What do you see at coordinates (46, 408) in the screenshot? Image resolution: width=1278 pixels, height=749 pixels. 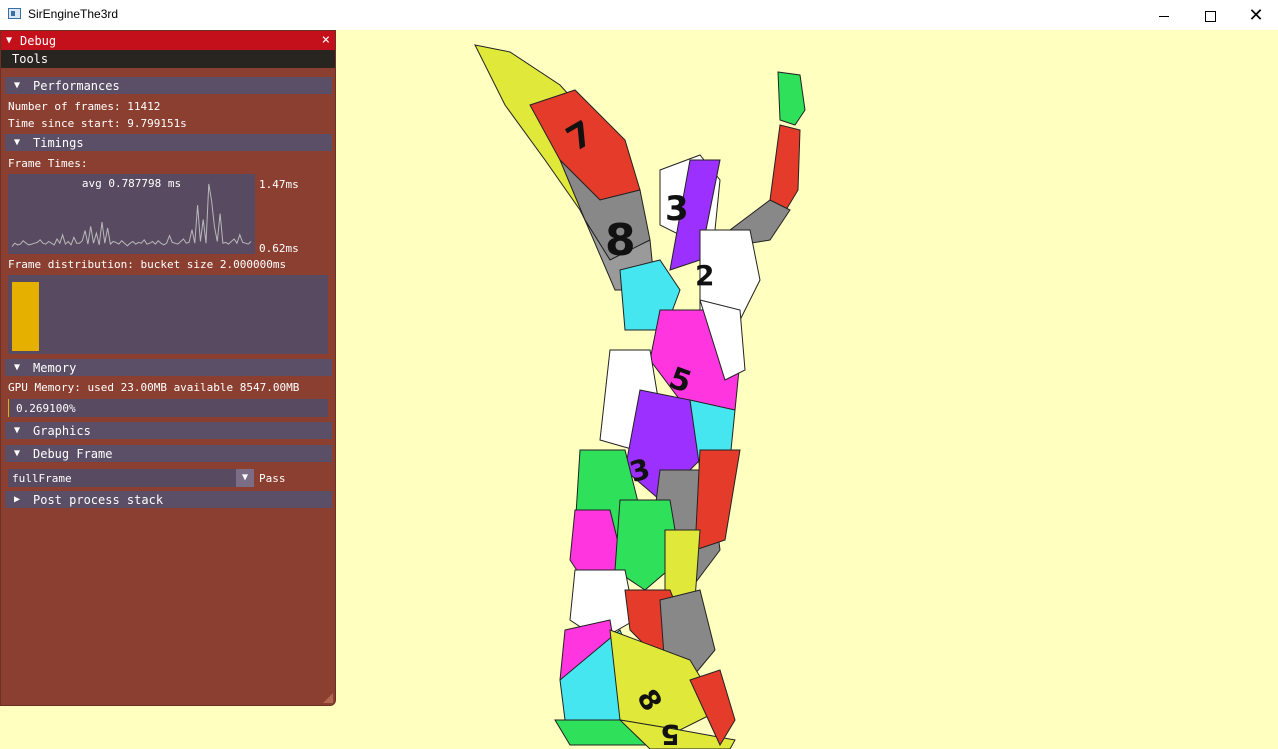 I see `progress-label: 0.269100%` at bounding box center [46, 408].